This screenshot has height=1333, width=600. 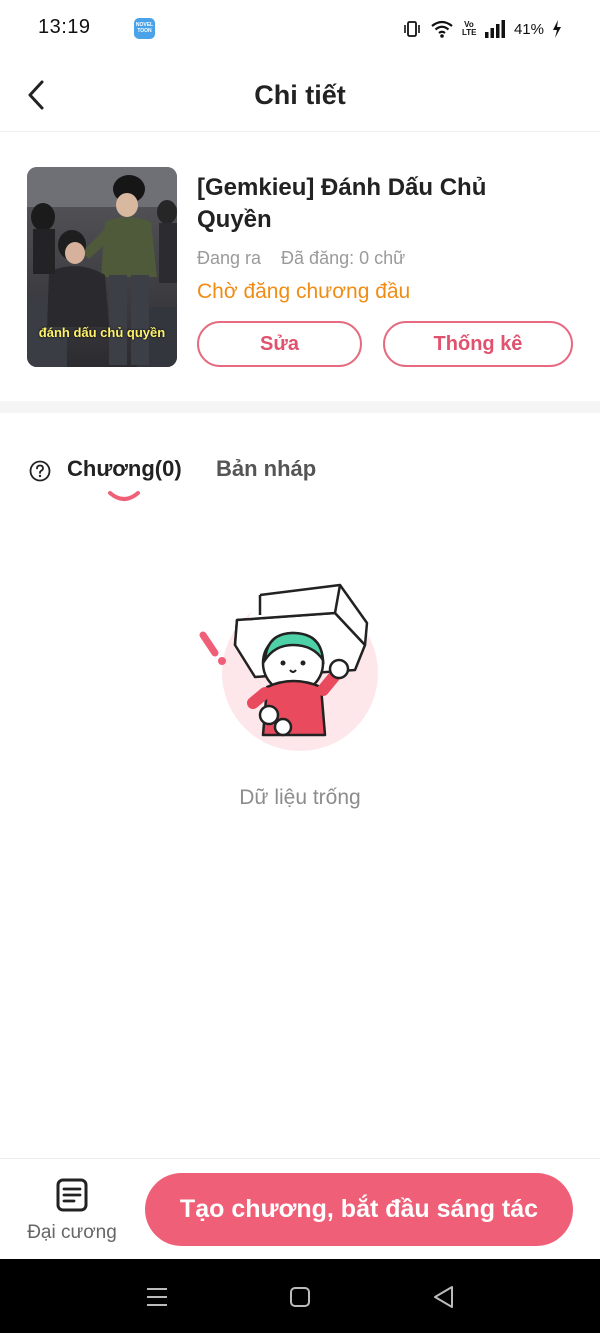 What do you see at coordinates (144, 28) in the screenshot?
I see `novel-toon-app-icon: NOVEL TOON` at bounding box center [144, 28].